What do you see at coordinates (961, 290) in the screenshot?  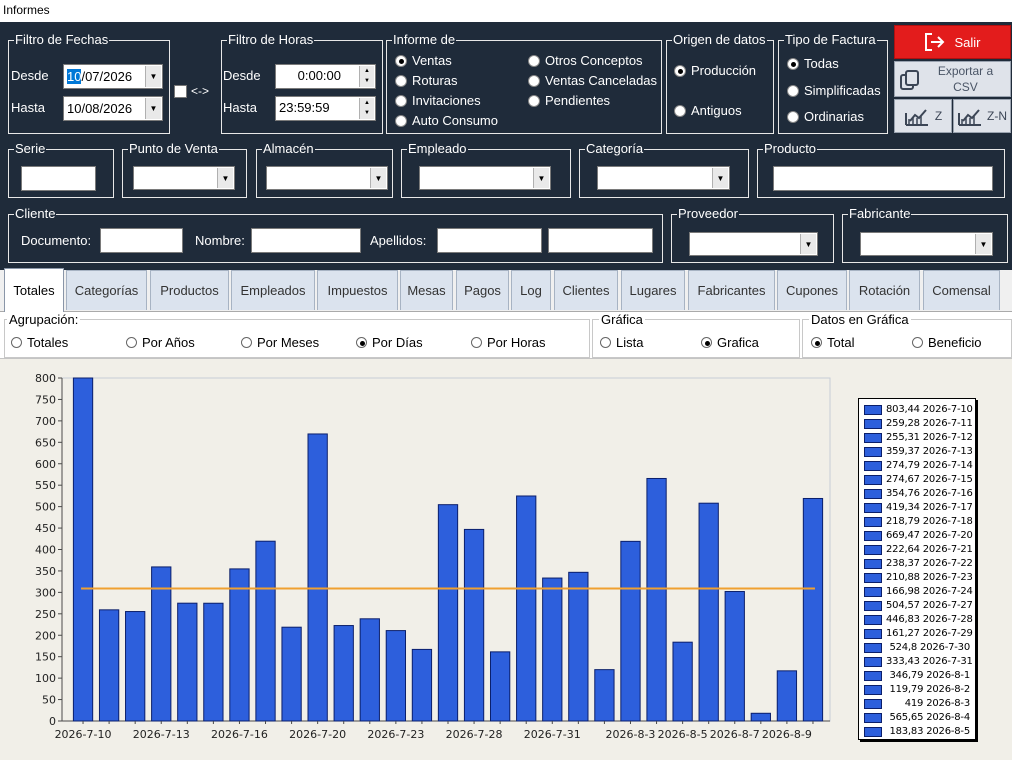 I see `tab-comensal: Comensal` at bounding box center [961, 290].